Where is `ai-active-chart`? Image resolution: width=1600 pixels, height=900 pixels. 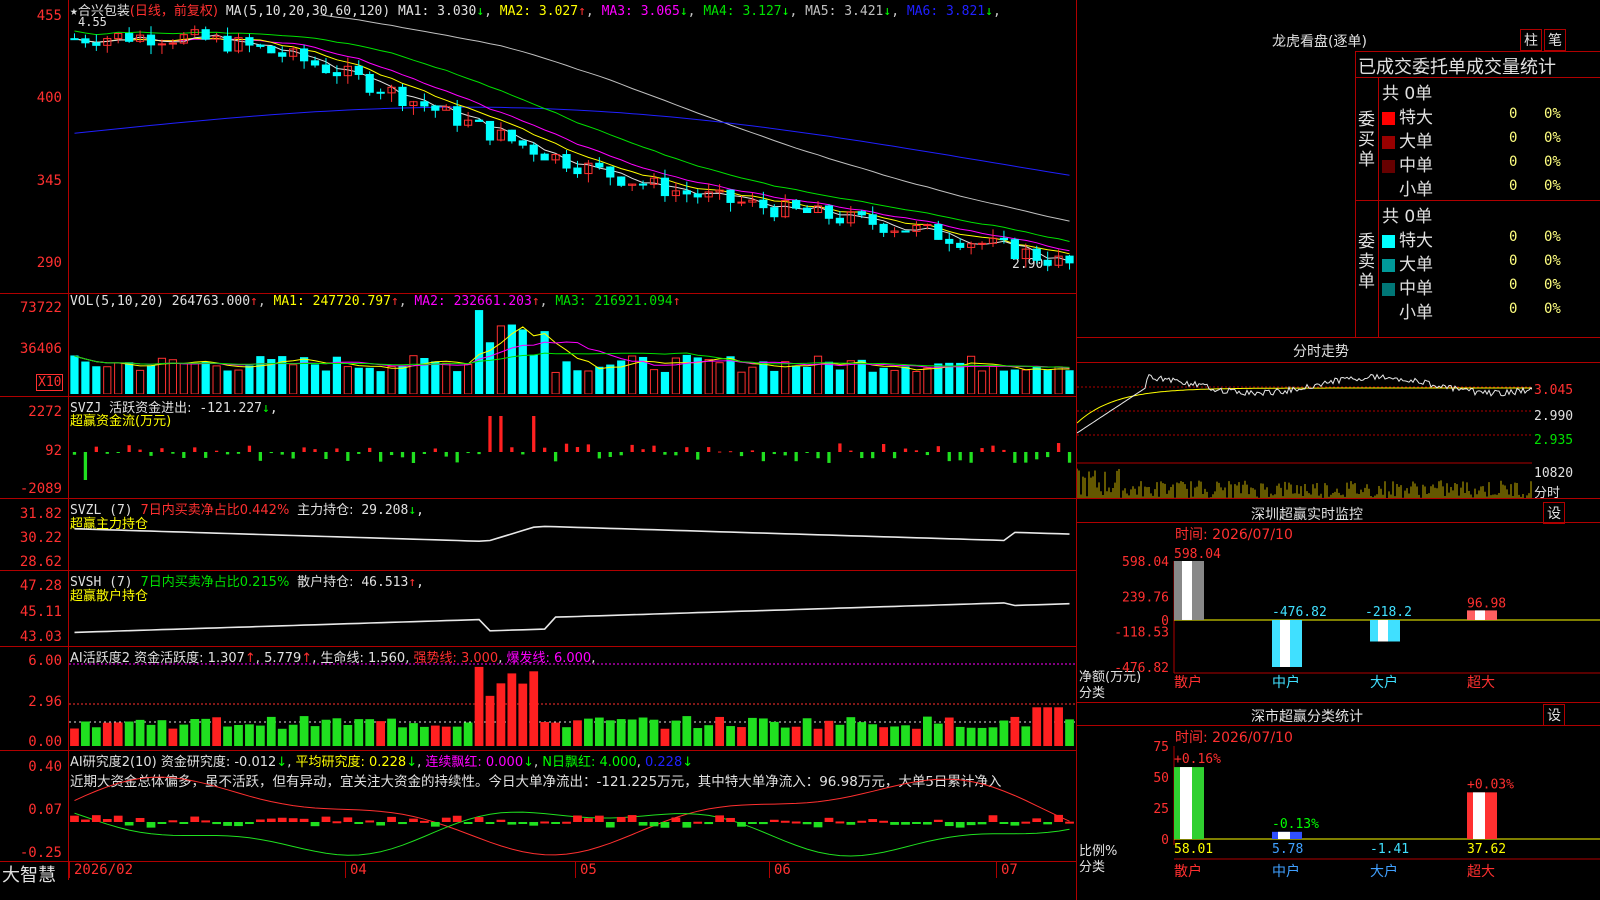
ai-active-chart is located at coordinates (572, 704).